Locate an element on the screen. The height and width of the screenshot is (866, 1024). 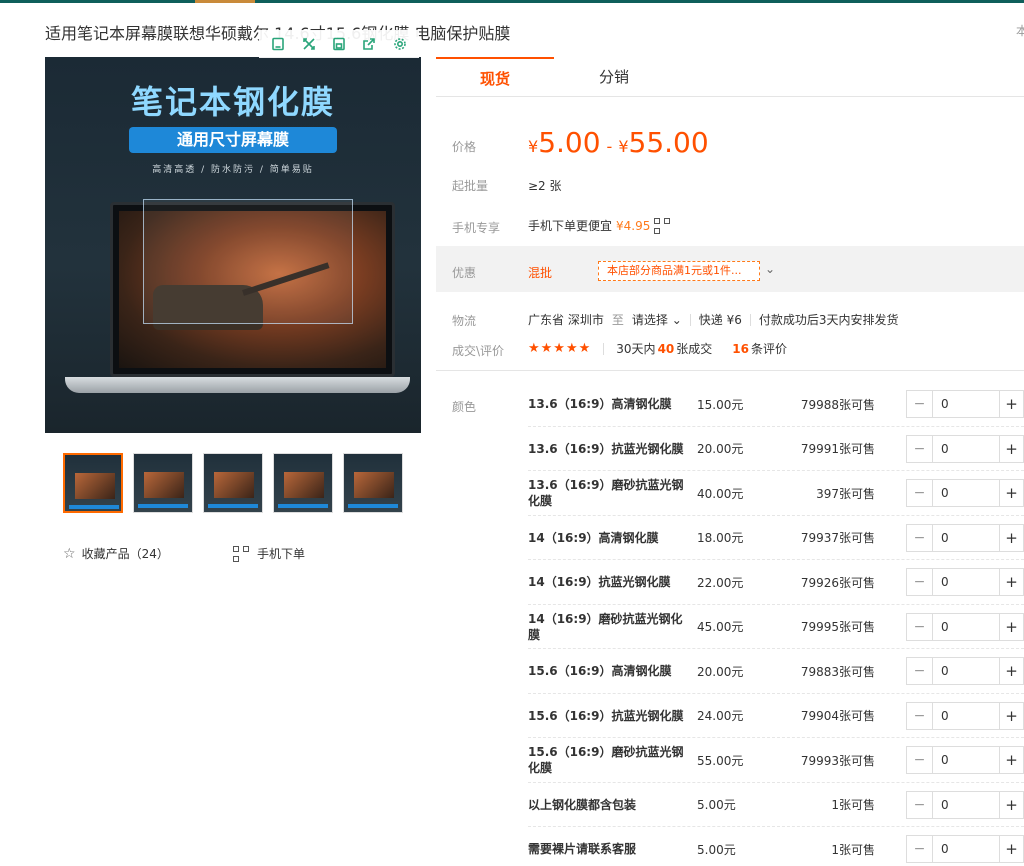
mobile-exclusive-text: 手机下单更便宜 is located at coordinates (570, 226).